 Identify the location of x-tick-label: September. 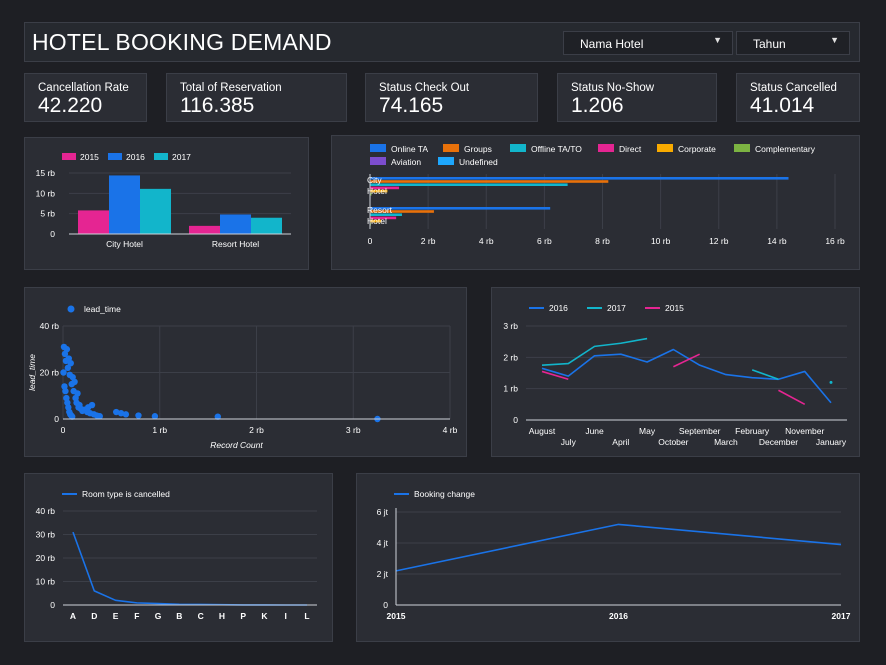
(700, 431).